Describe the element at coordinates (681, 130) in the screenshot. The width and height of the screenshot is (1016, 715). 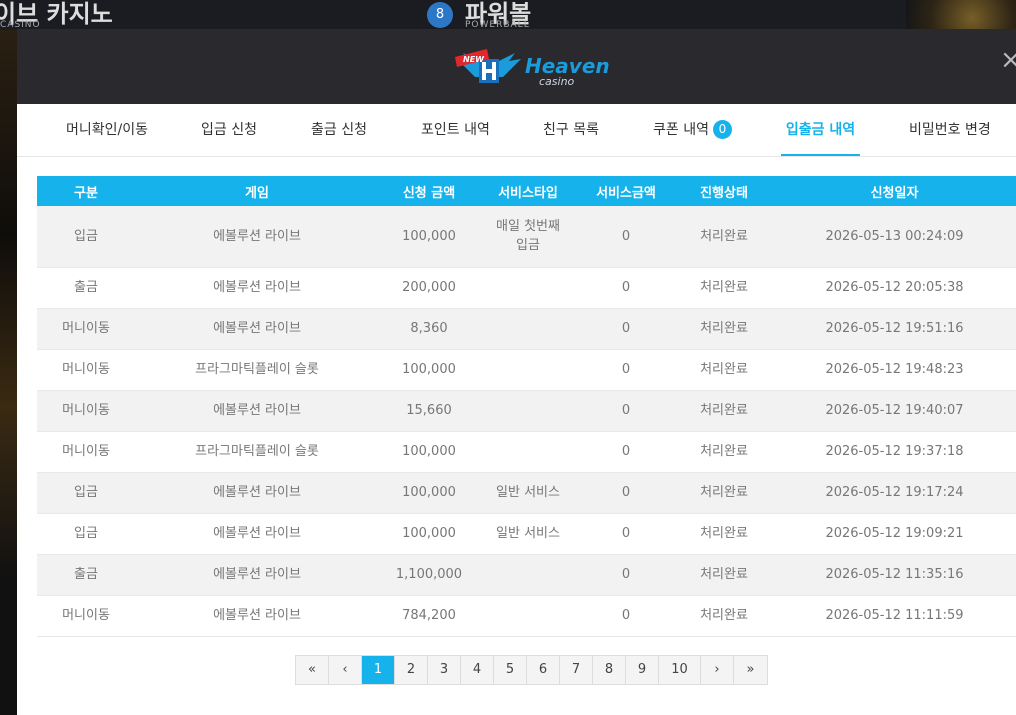
I see `tab-label: 쿠폰 내역` at that location.